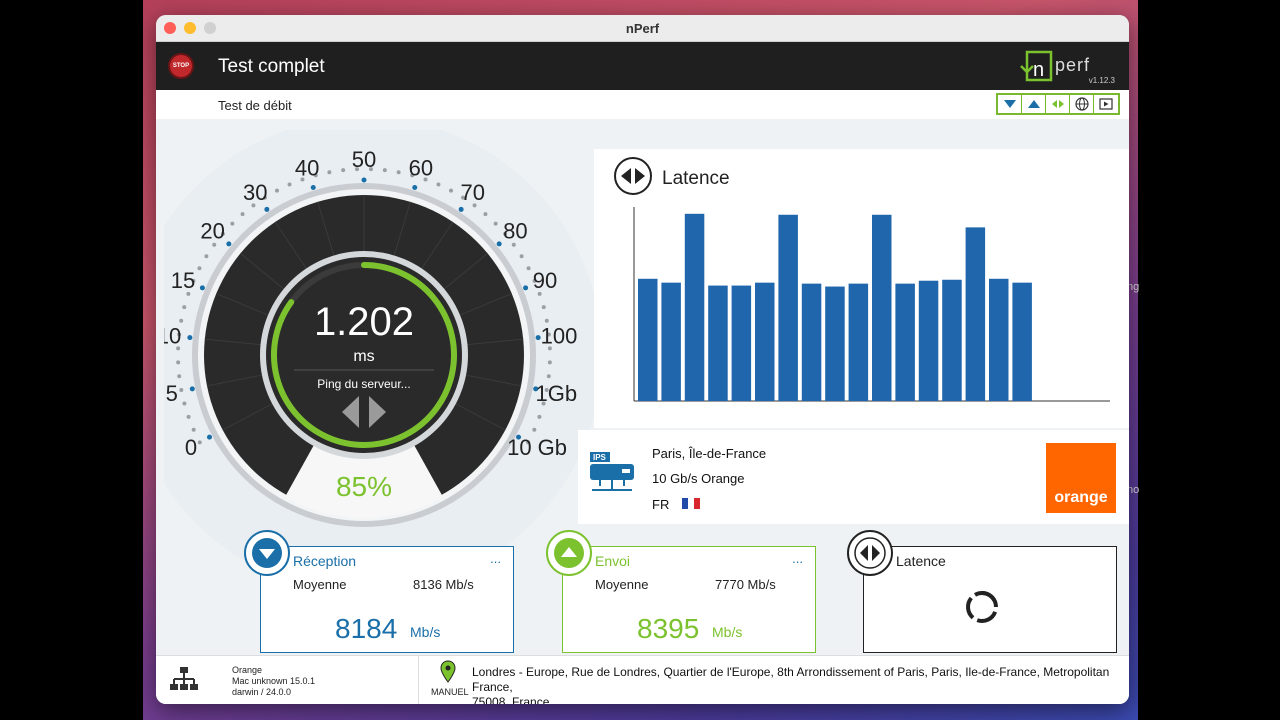 The width and height of the screenshot is (1280, 720). Describe the element at coordinates (262, 692) in the screenshot. I see `os-info: darwin / 24.0.0` at that location.